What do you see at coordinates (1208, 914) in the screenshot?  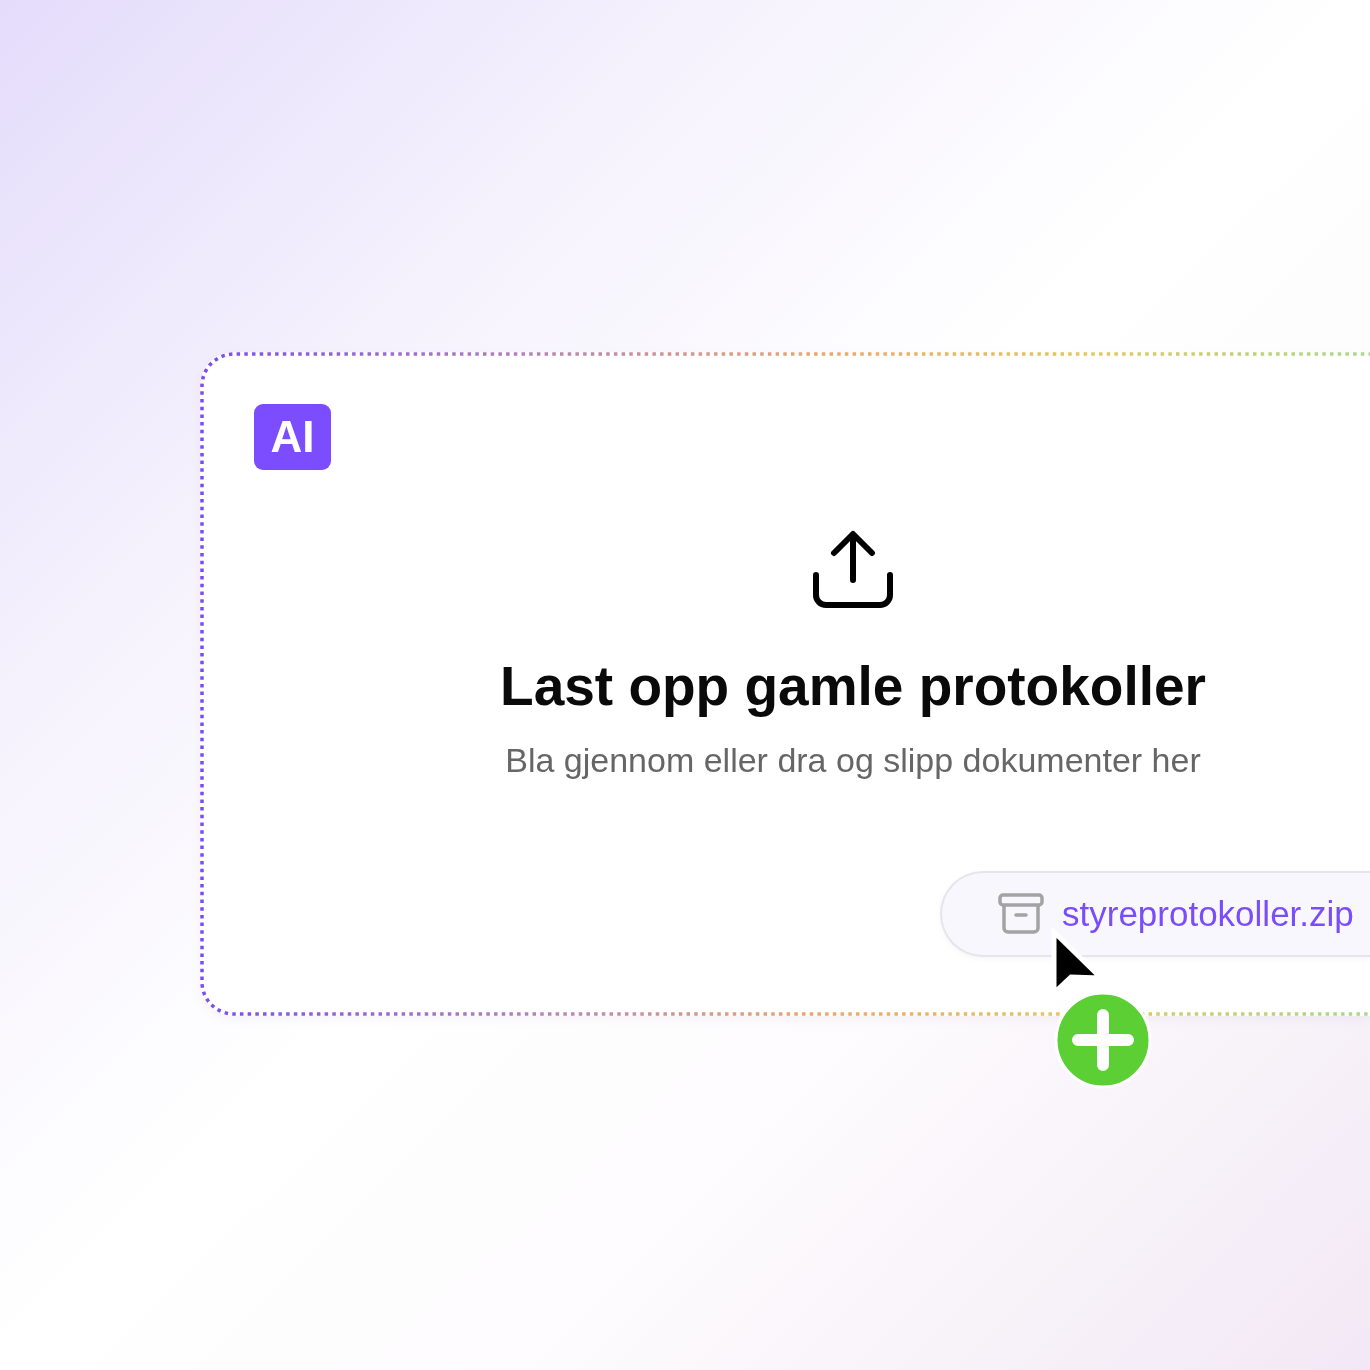 I see `file-name: styreprotokoller.zip` at bounding box center [1208, 914].